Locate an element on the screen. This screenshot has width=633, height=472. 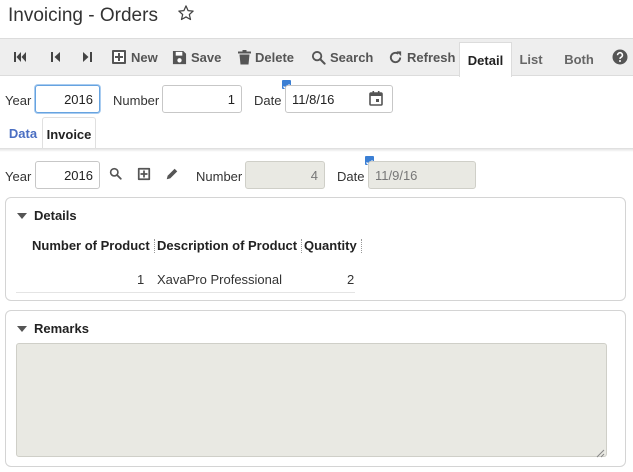
refresh-button: Refresh is located at coordinates (421, 57).